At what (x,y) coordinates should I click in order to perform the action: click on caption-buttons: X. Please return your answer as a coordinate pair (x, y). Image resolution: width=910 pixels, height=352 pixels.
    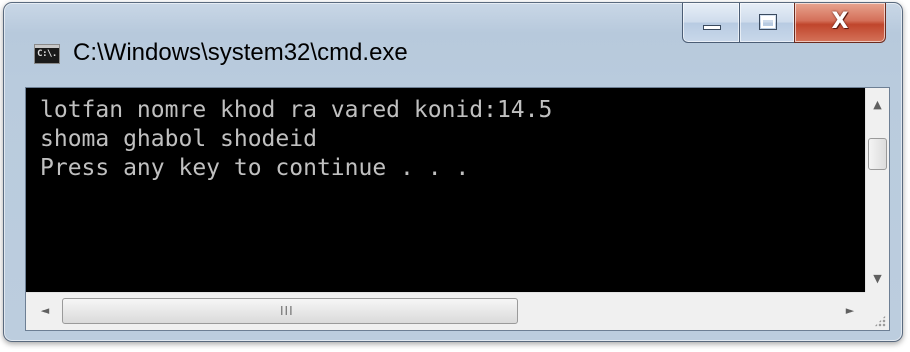
    Looking at the image, I should click on (784, 23).